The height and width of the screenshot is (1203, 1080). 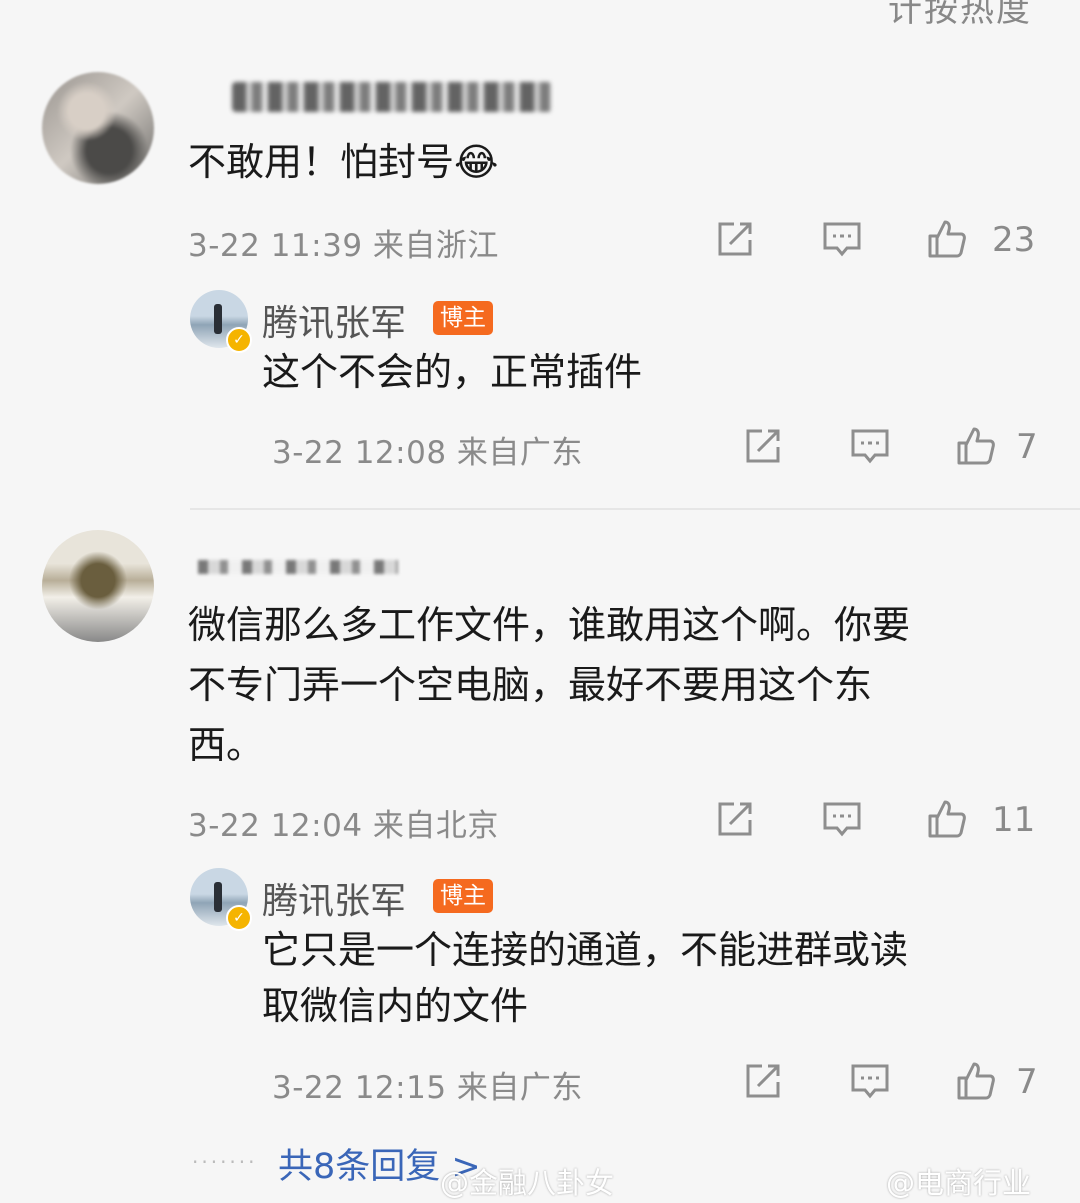 I want to click on like-count: 11, so click(x=1014, y=820).